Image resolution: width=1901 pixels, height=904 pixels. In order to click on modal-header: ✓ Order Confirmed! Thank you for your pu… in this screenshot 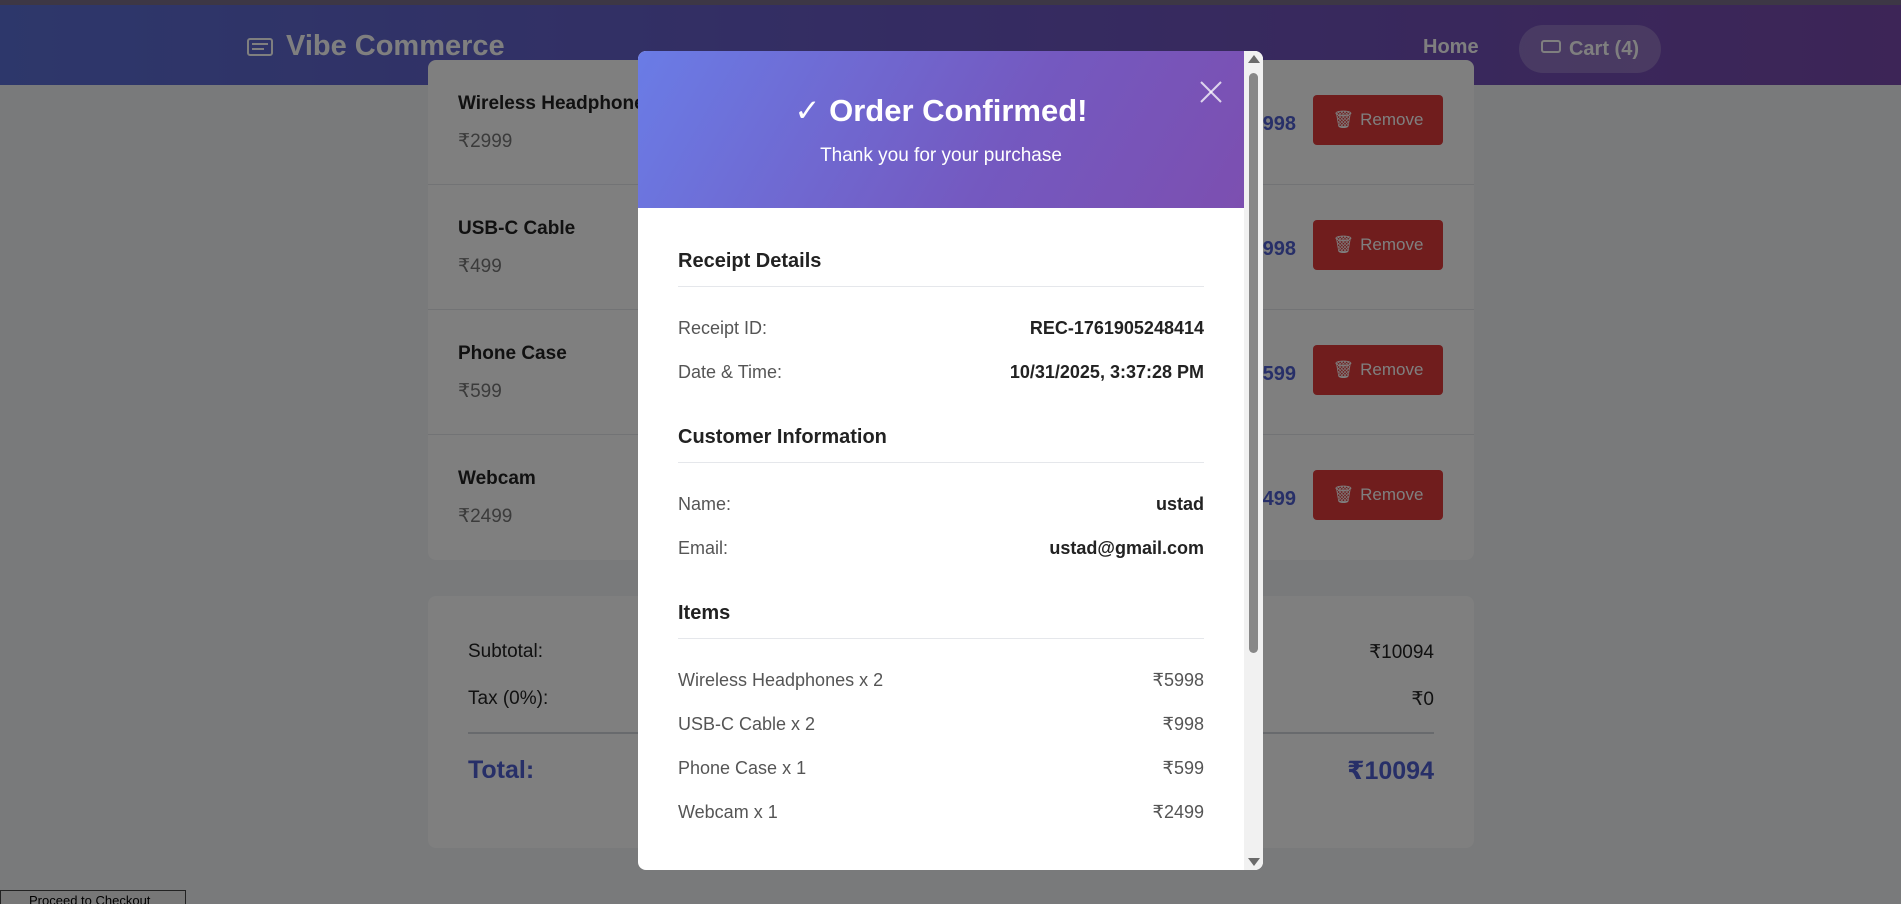, I will do `click(941, 129)`.